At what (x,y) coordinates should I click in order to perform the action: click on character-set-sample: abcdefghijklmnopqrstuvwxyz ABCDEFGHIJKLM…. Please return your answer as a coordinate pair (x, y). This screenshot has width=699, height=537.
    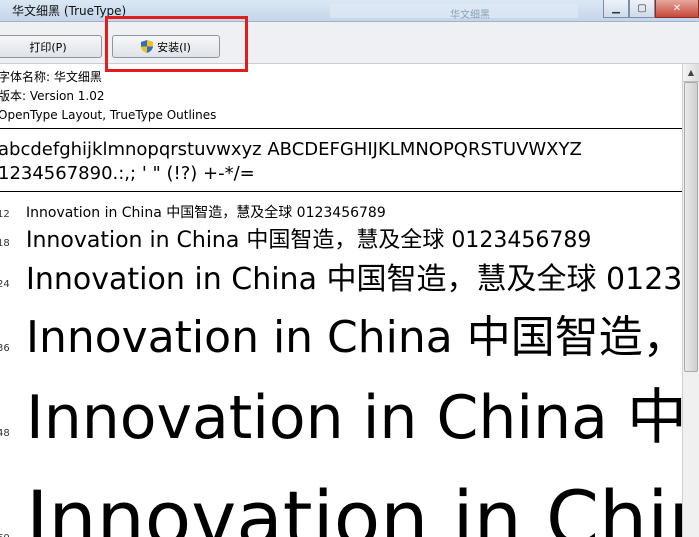
    Looking at the image, I should click on (291, 162).